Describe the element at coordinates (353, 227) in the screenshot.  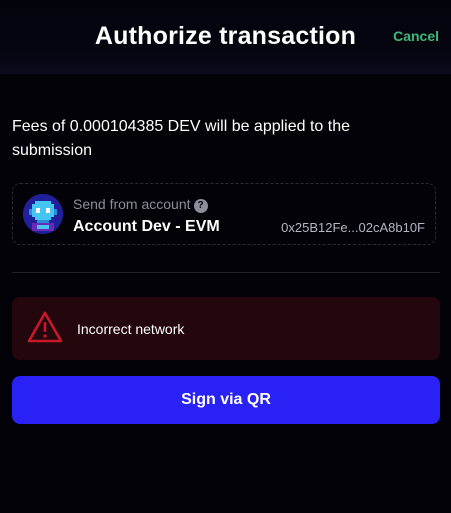
I see `account-address: 0x25B12Fe...02cA8b10F` at that location.